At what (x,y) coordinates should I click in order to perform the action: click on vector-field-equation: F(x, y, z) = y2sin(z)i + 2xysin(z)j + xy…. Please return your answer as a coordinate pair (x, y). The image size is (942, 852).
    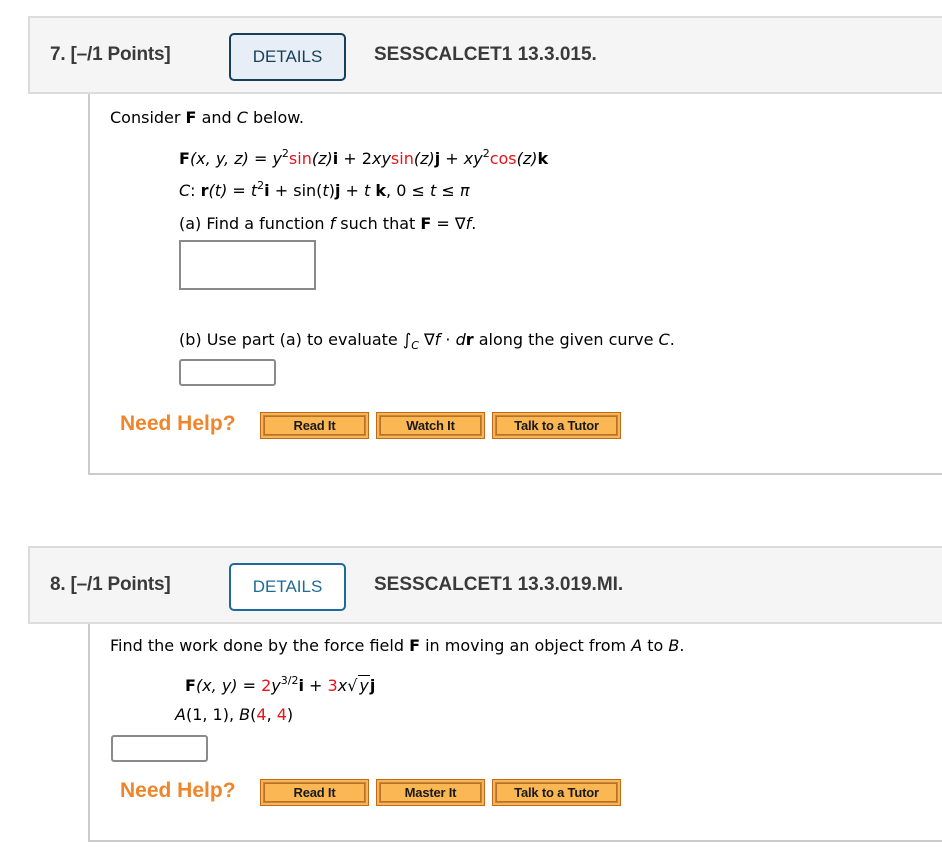
    Looking at the image, I should click on (364, 157).